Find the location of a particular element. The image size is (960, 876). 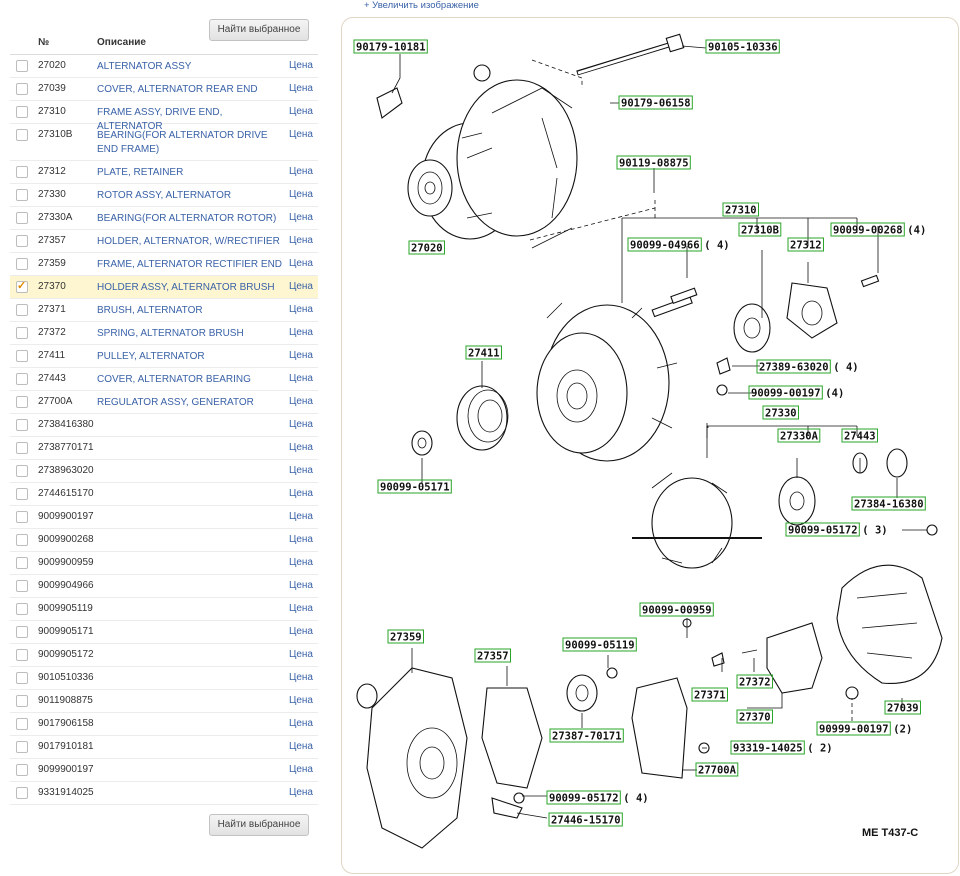

part-callout: 90179-10181 is located at coordinates (390, 46).